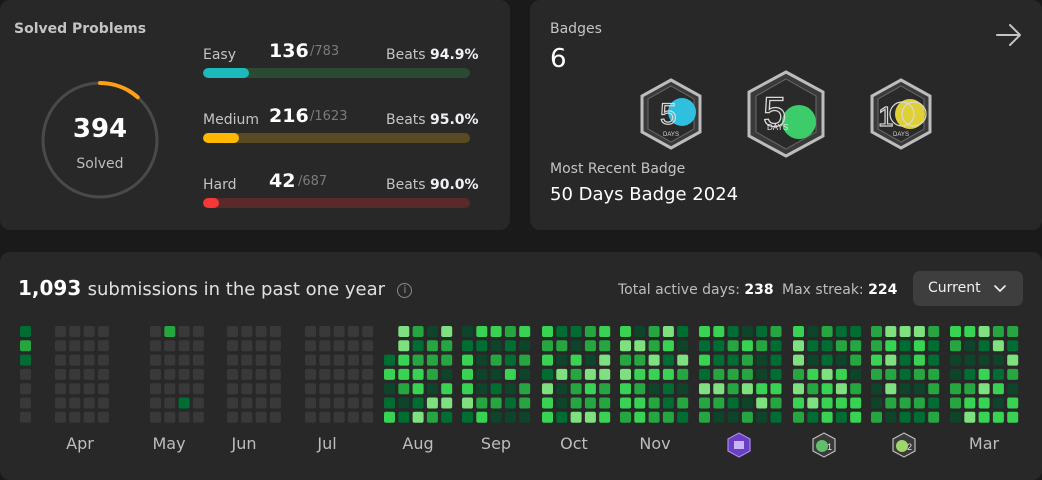 This screenshot has width=1042, height=480. I want to click on most-recent-badge-label: Most Recent Badge, so click(618, 169).